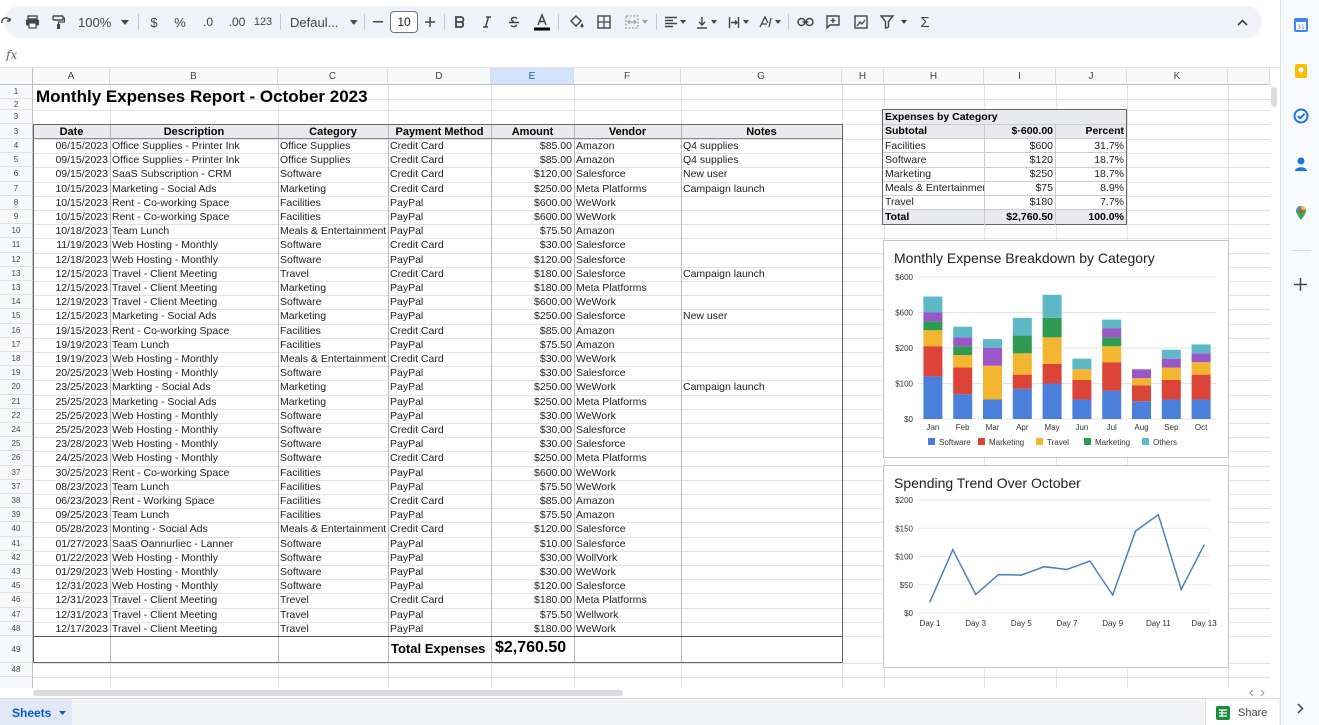 The height and width of the screenshot is (725, 1319). I want to click on summary-category: Facilities, so click(933, 146).